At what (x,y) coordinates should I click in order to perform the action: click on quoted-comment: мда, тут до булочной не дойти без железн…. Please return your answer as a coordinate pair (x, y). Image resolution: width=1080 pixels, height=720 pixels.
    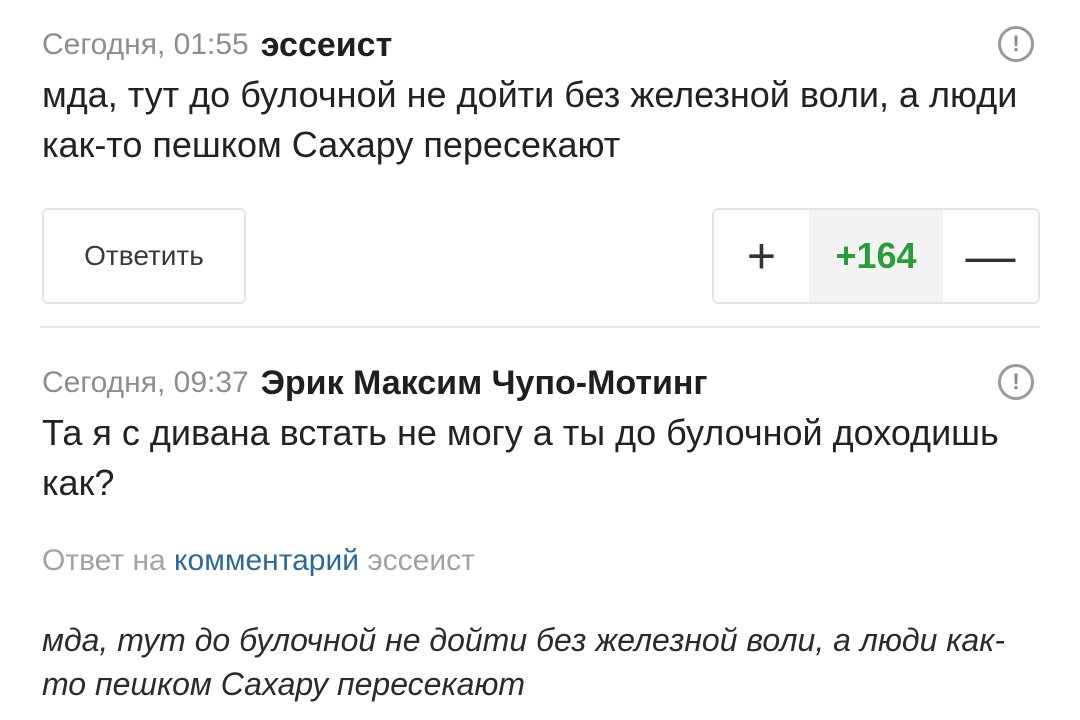
    Looking at the image, I should click on (523, 662).